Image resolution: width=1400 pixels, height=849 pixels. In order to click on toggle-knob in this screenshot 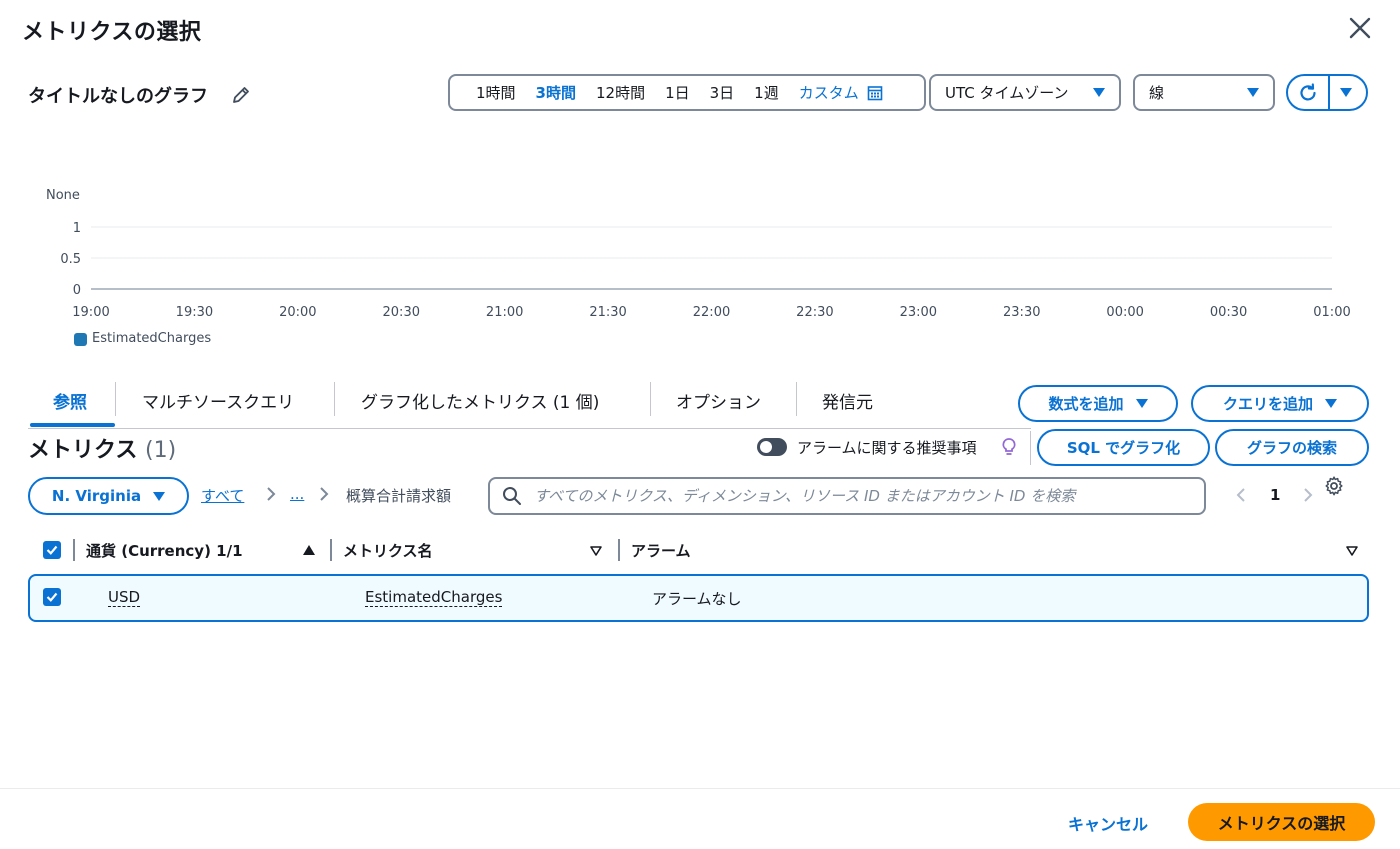, I will do `click(766, 447)`.